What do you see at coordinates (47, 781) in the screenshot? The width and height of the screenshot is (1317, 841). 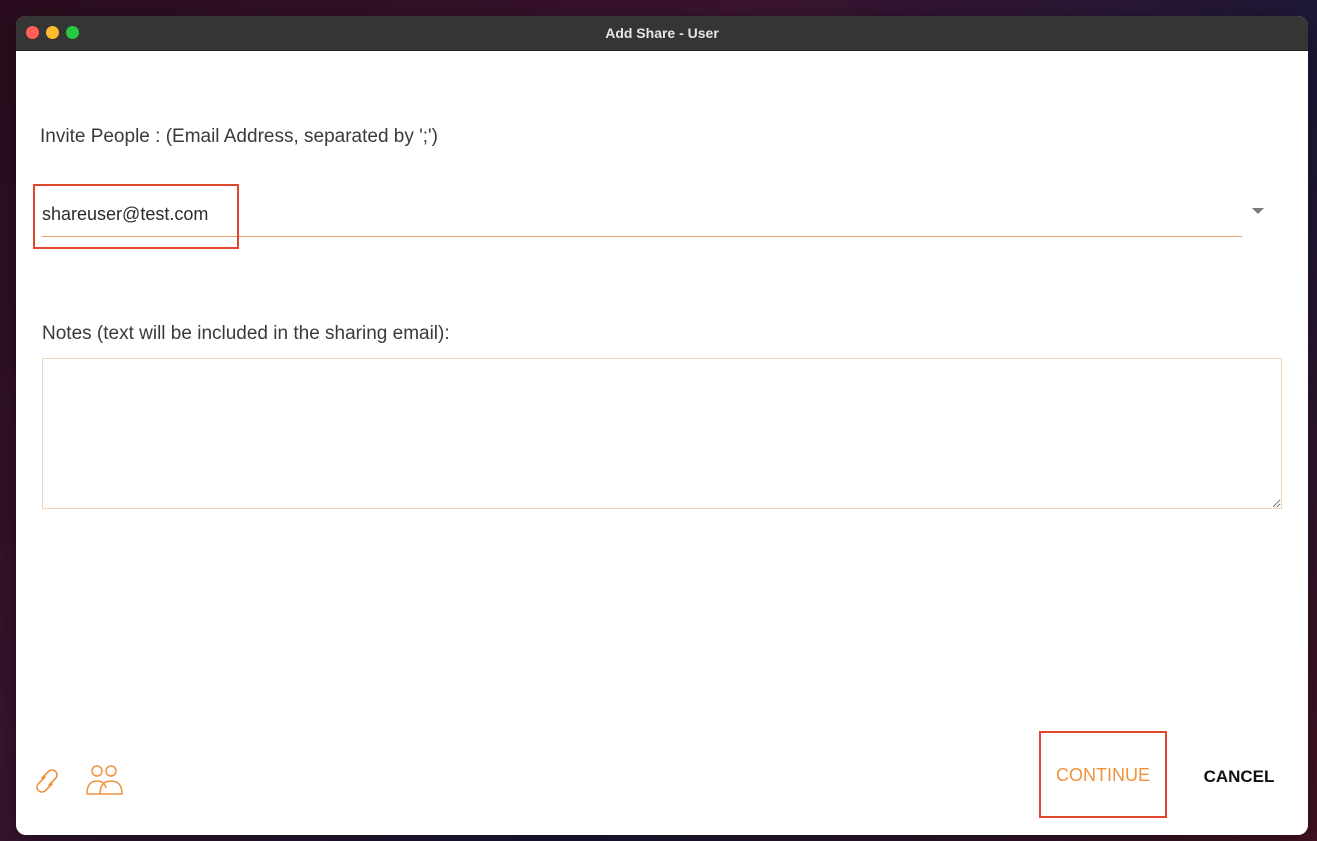 I see `link-icon` at bounding box center [47, 781].